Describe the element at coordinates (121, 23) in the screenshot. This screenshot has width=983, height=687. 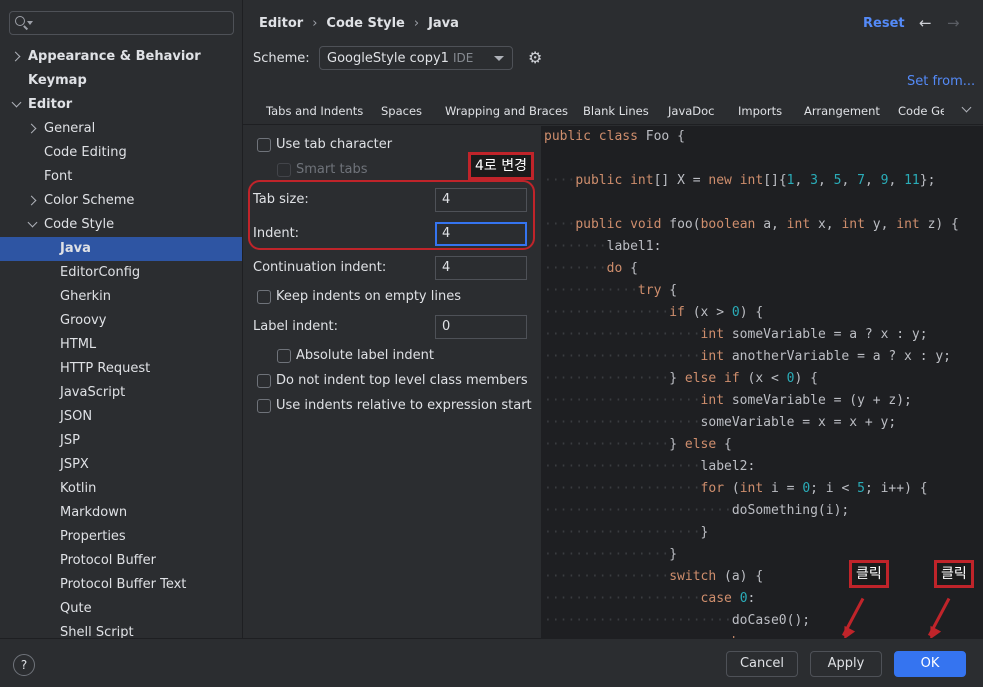
I see `settings-search-input` at that location.